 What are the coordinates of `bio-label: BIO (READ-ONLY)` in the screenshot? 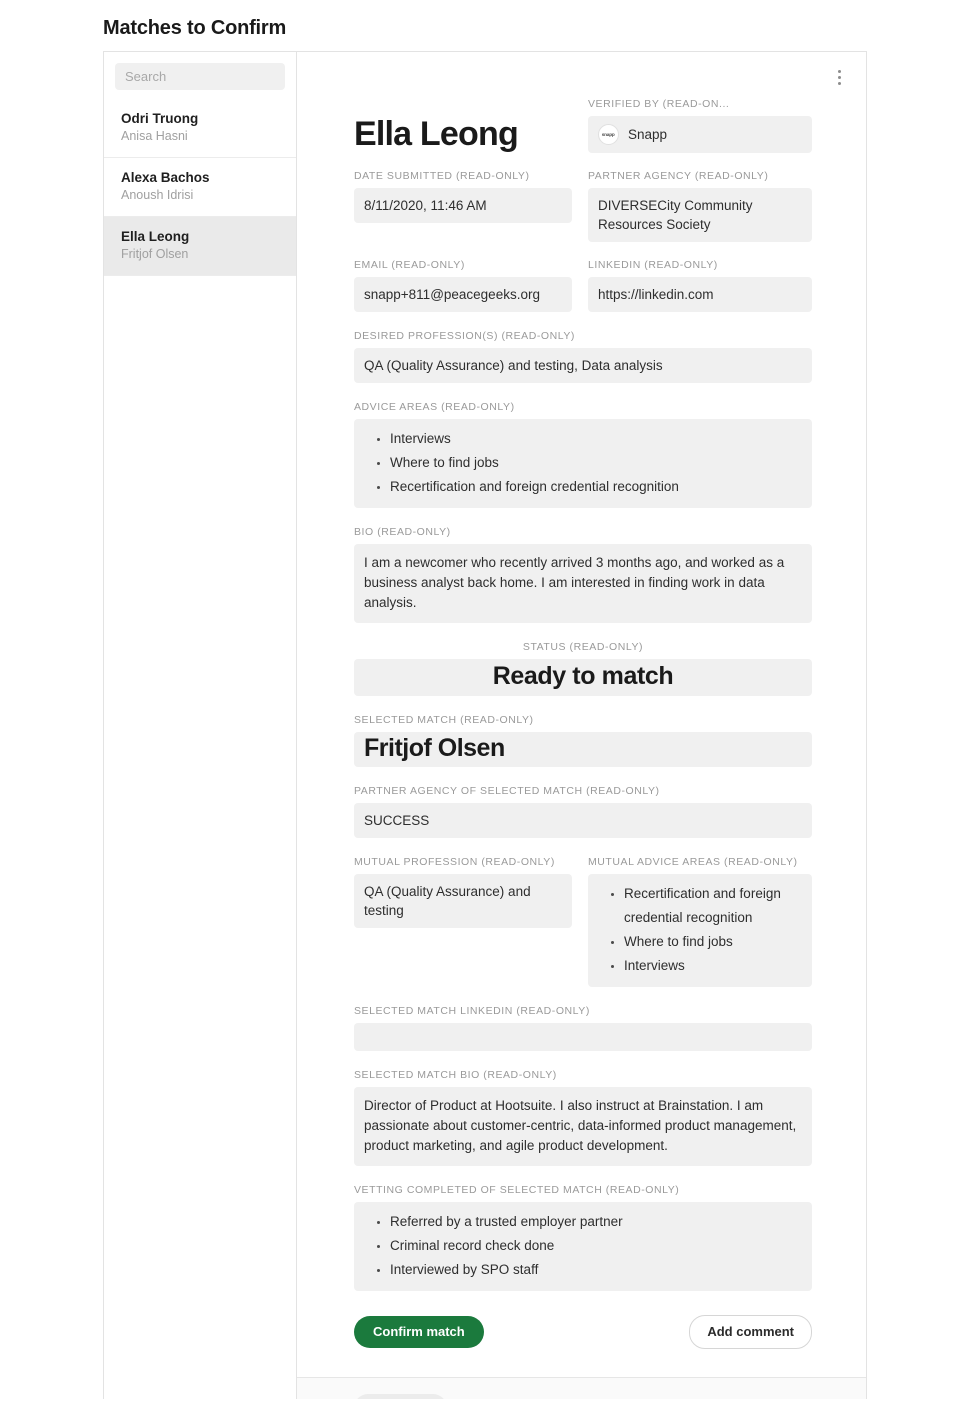 It's located at (402, 532).